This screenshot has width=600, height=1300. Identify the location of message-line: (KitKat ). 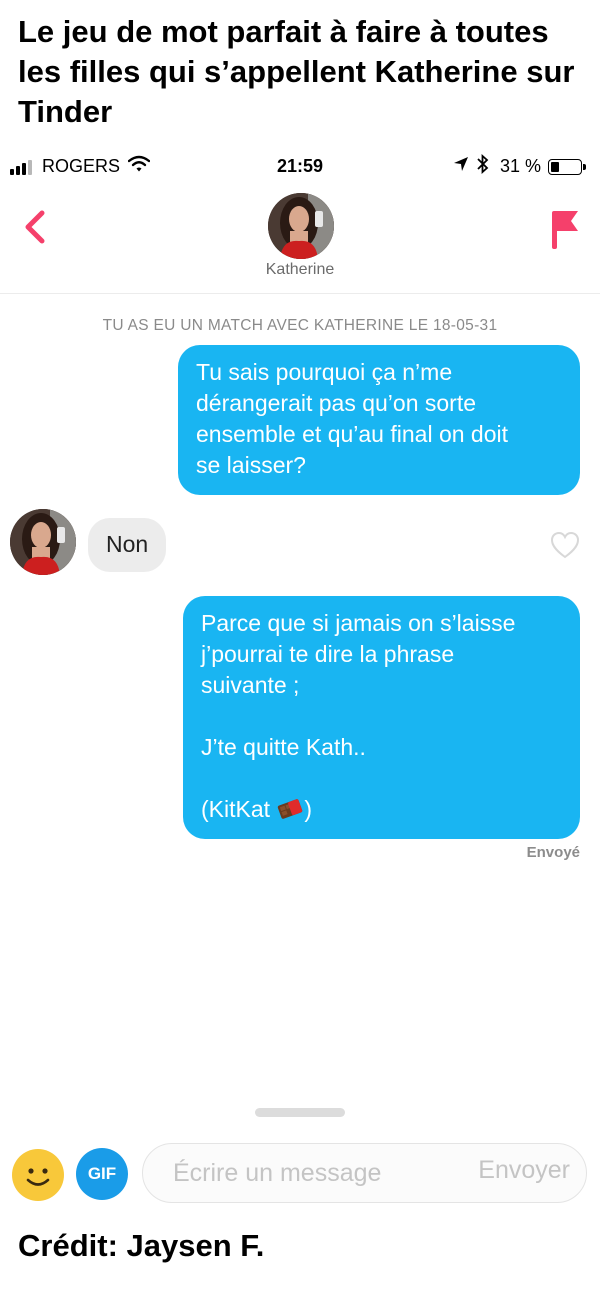
(381, 809).